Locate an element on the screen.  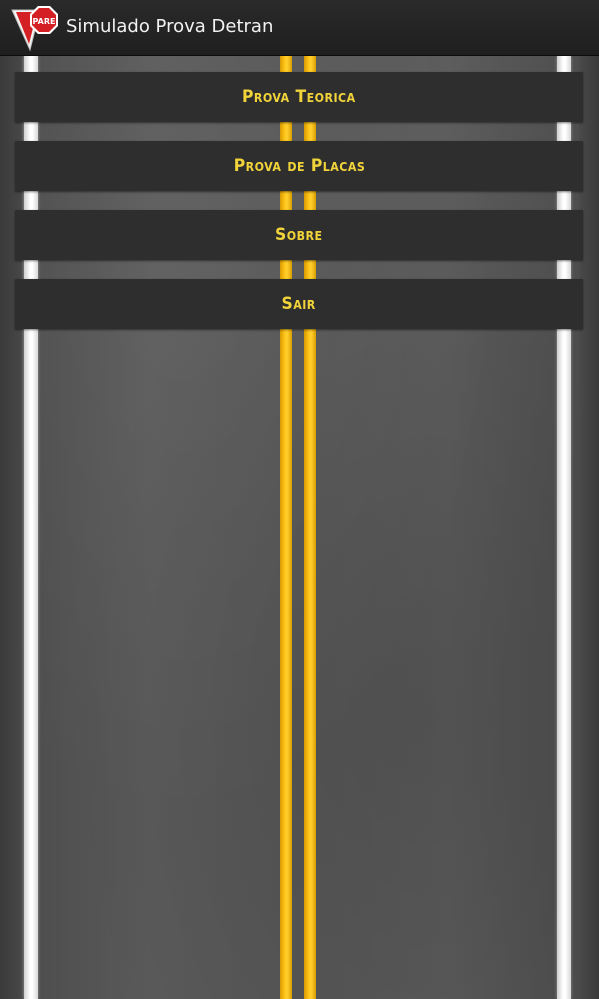
app-title: Simulado Prova Detran is located at coordinates (170, 26).